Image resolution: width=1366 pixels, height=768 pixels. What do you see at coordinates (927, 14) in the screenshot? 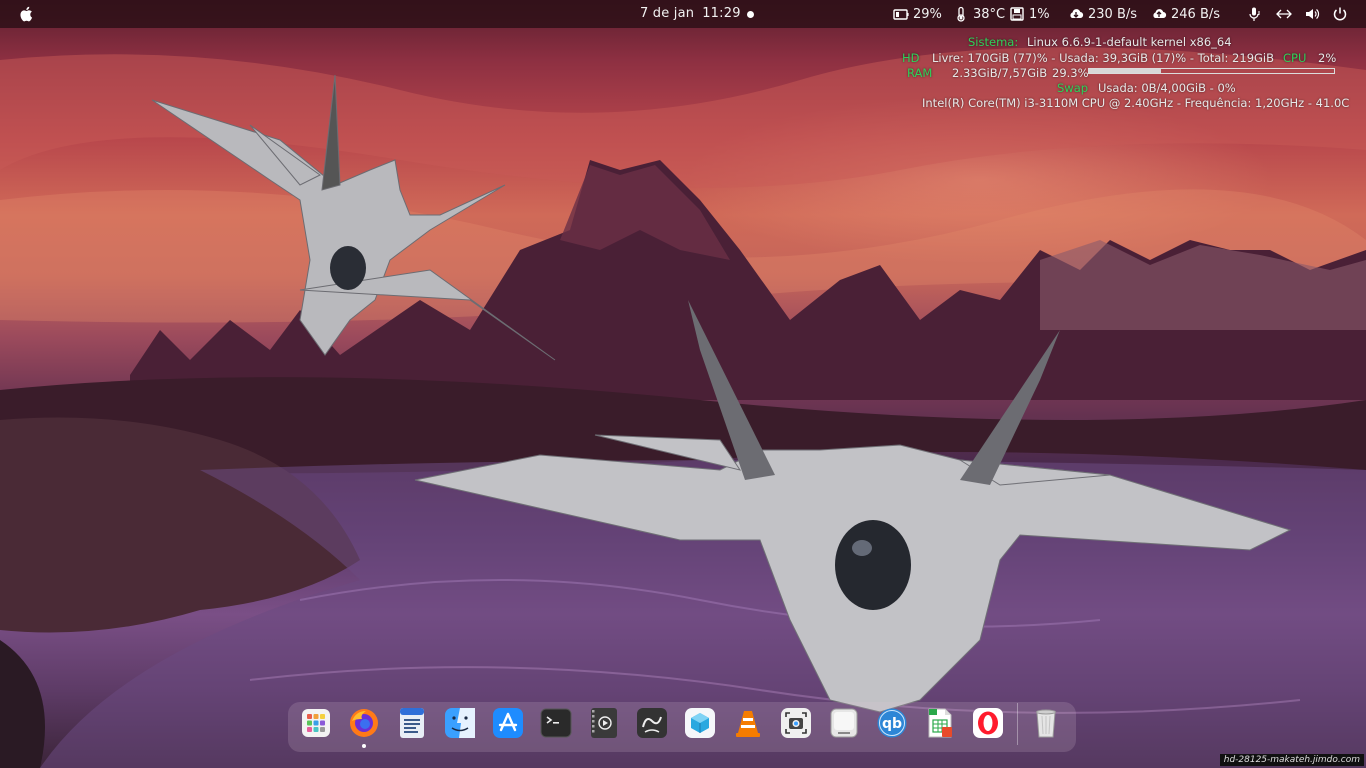
I see `battery-label: 29%` at bounding box center [927, 14].